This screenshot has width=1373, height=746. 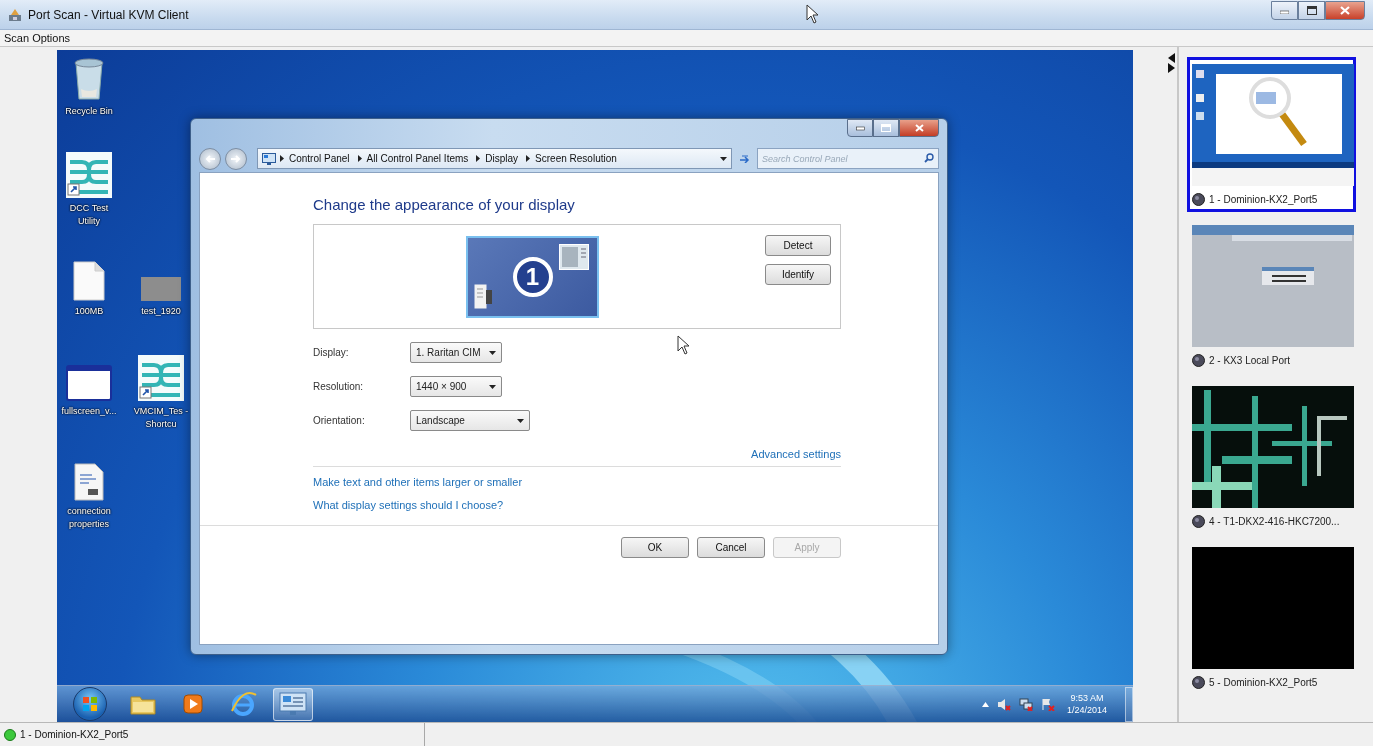 What do you see at coordinates (15, 14) in the screenshot?
I see `app-icon` at bounding box center [15, 14].